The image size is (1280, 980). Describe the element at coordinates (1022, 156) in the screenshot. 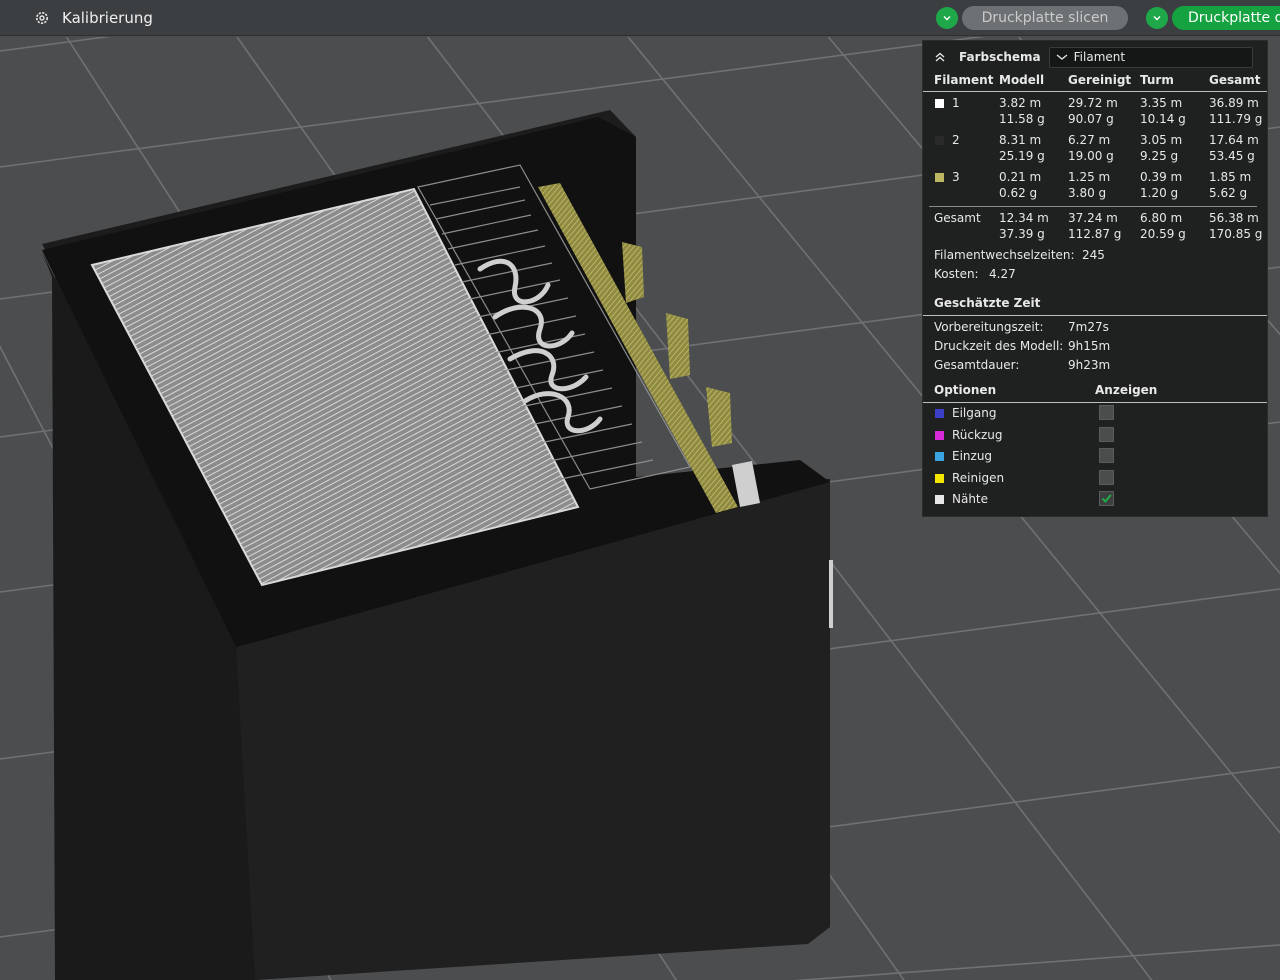

I see `modell-weight: 25.19 g` at that location.